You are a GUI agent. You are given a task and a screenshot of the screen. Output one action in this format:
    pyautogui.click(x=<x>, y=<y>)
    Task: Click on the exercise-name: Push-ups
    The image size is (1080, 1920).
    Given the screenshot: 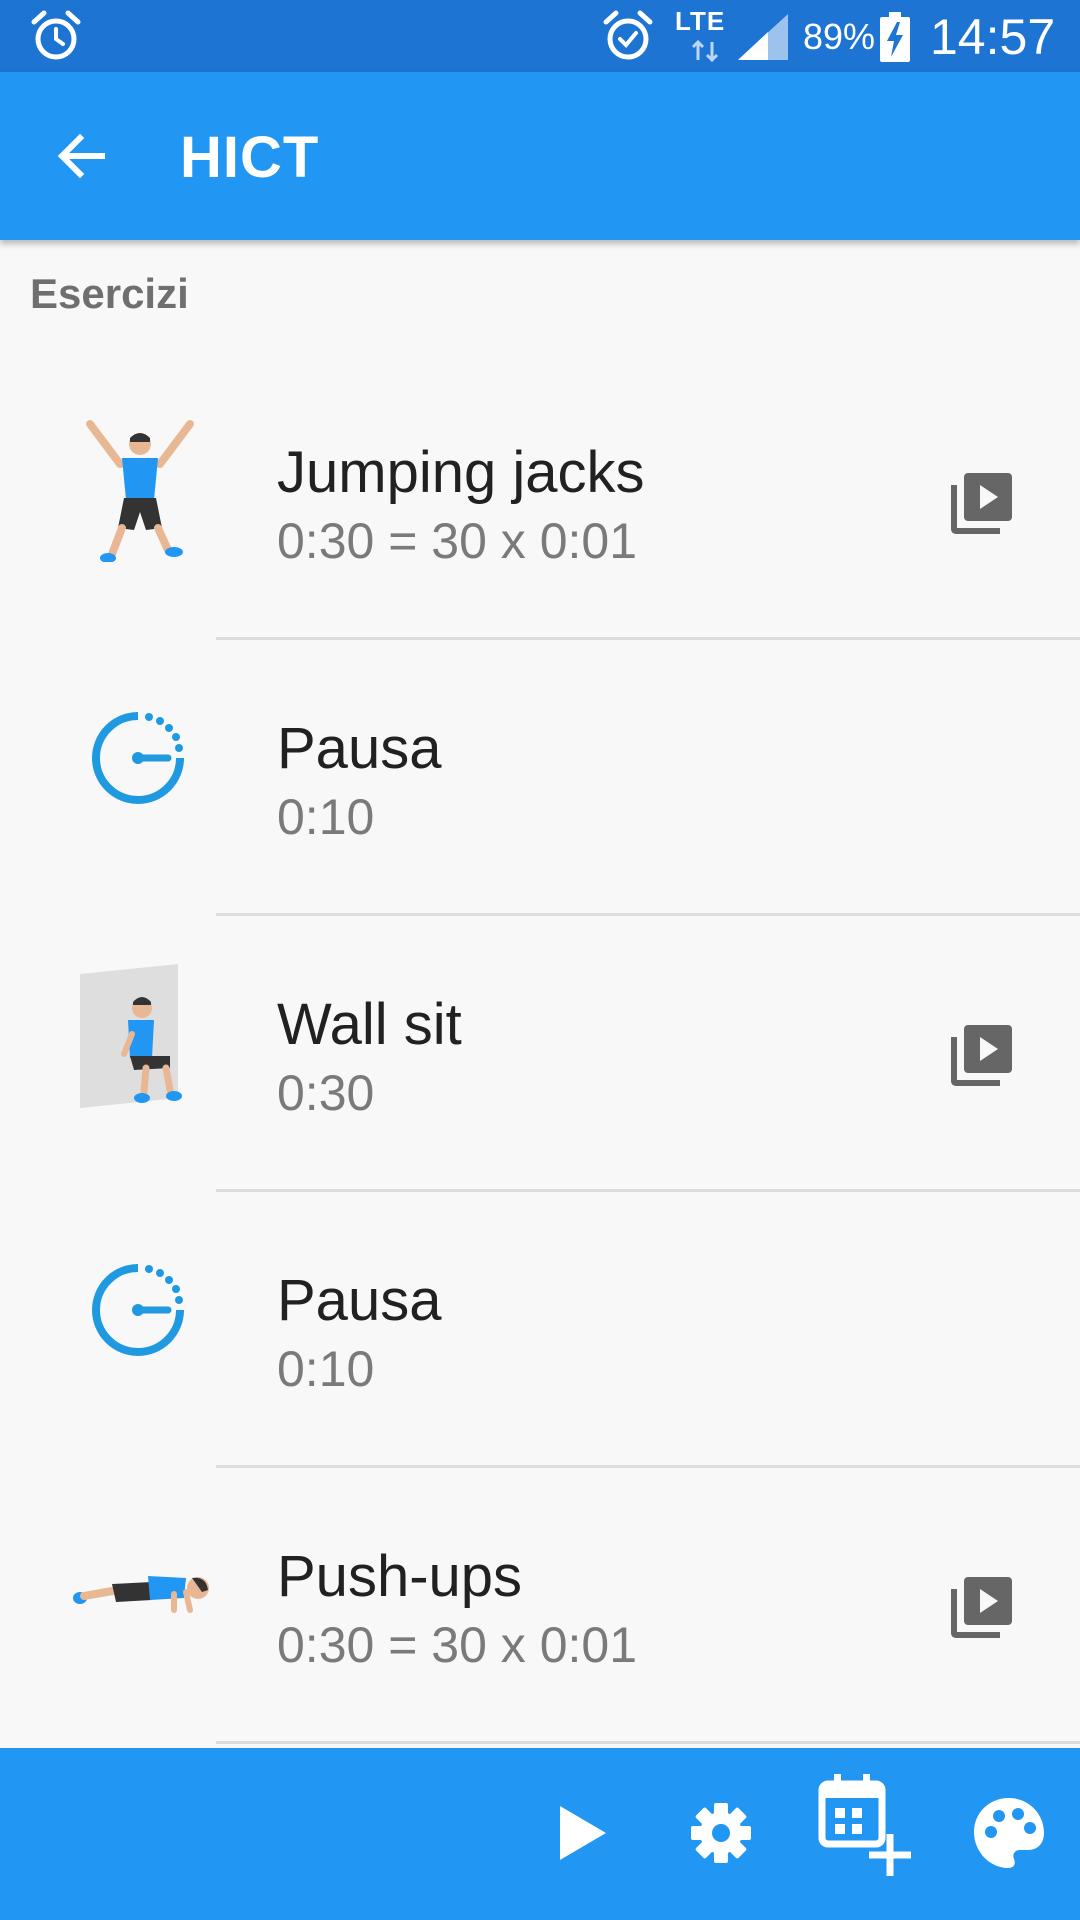 What is the action you would take?
    pyautogui.click(x=400, y=1576)
    